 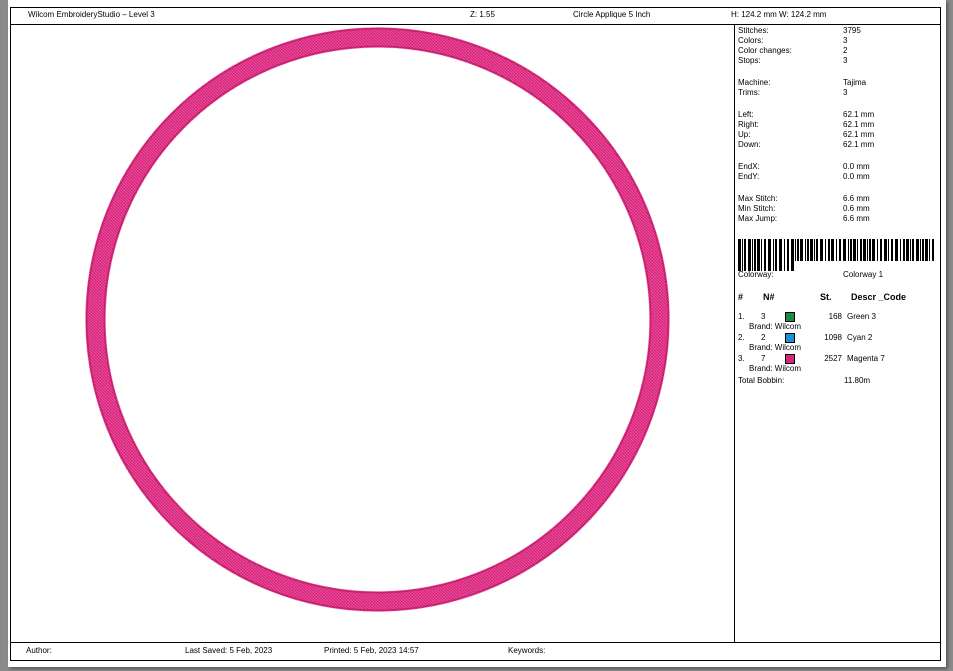 What do you see at coordinates (39, 650) in the screenshot?
I see `author-label: Author:` at bounding box center [39, 650].